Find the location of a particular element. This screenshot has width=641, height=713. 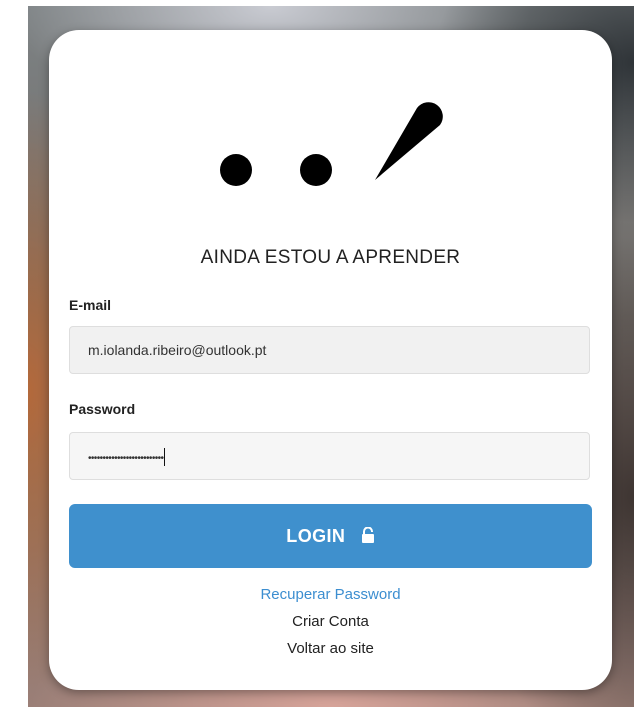

password-field: •••••••••••••••••••••••••• is located at coordinates (329, 456).